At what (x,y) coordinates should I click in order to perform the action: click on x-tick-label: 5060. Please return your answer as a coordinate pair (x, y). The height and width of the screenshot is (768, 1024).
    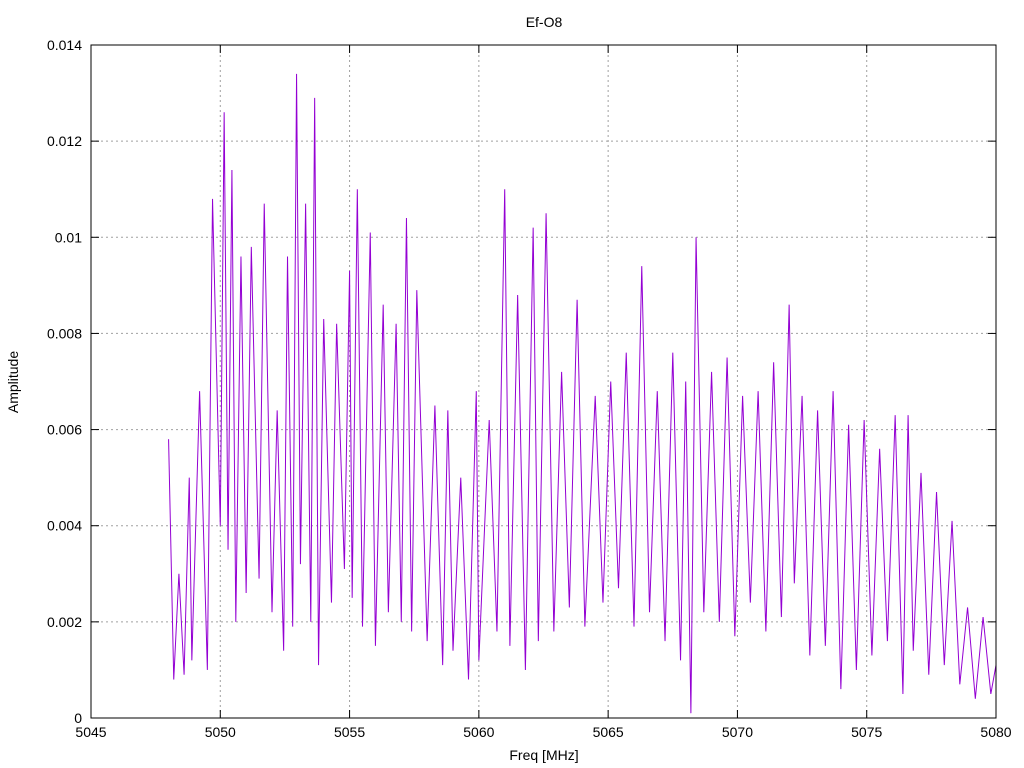
    Looking at the image, I should click on (478, 732).